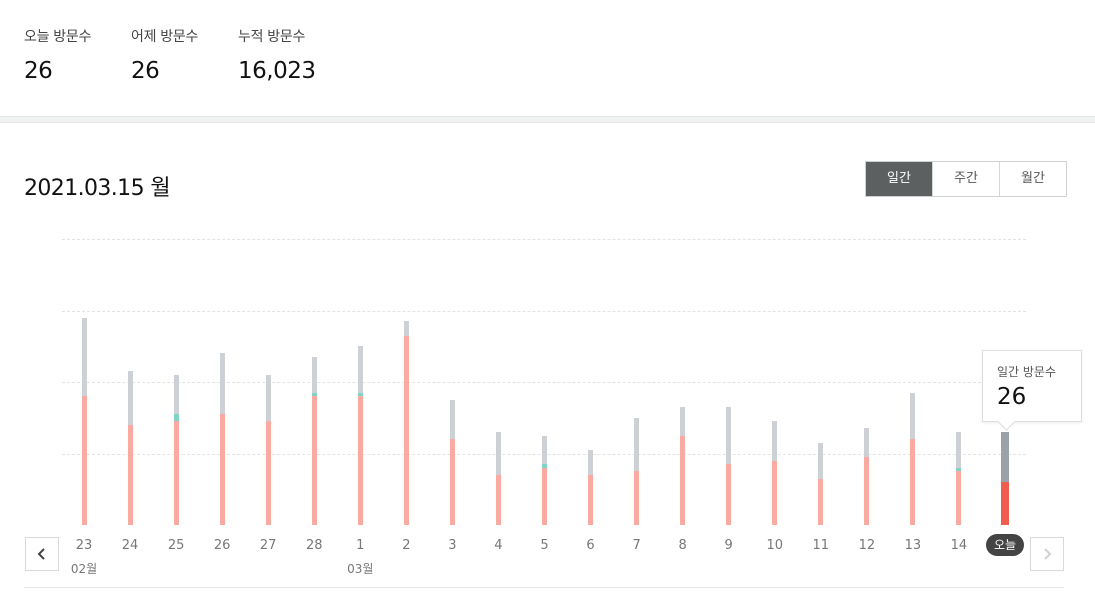  I want to click on today-visits-label: 오늘 방문수, so click(58, 37).